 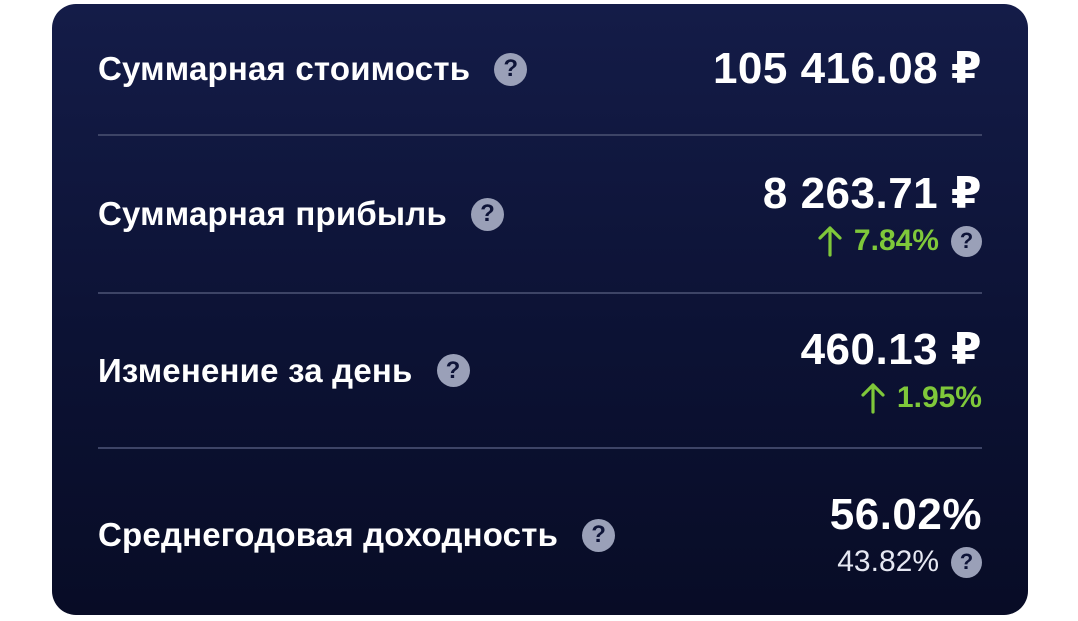 What do you see at coordinates (872, 193) in the screenshot?
I see `total-profit-amount: 8 263.71 ₽` at bounding box center [872, 193].